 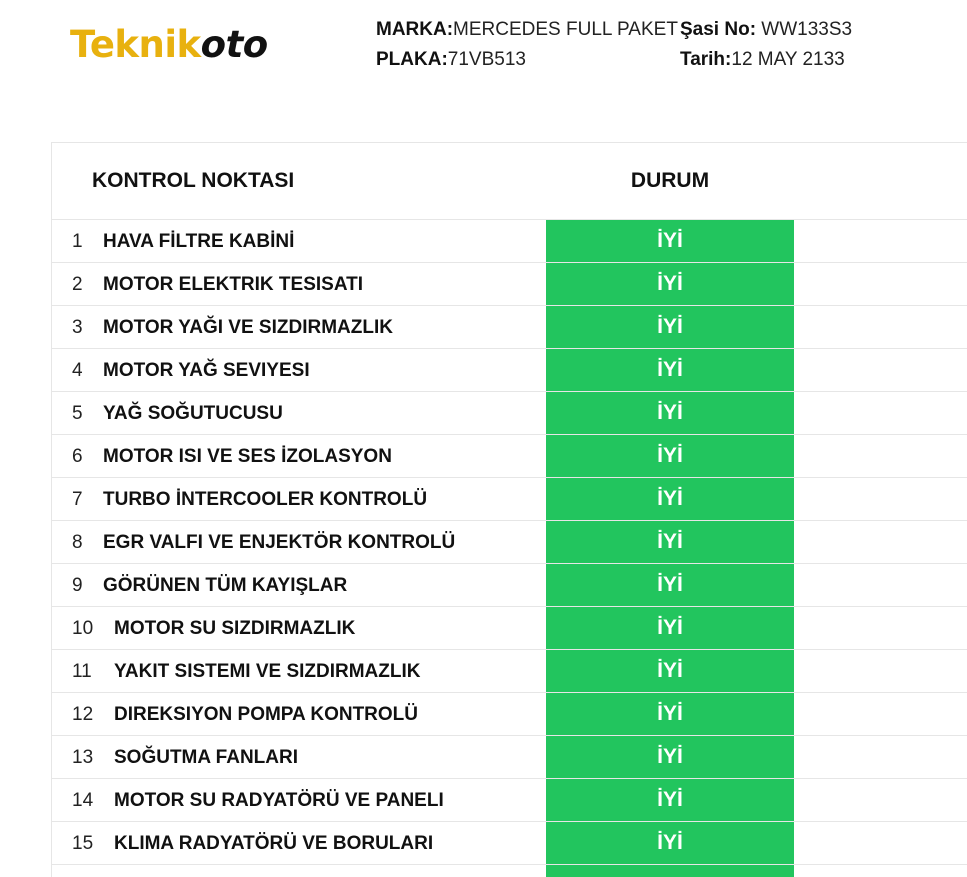 What do you see at coordinates (265, 499) in the screenshot?
I see `control-point-name: TURBO İNTERCOOLER KONTROLÜ` at bounding box center [265, 499].